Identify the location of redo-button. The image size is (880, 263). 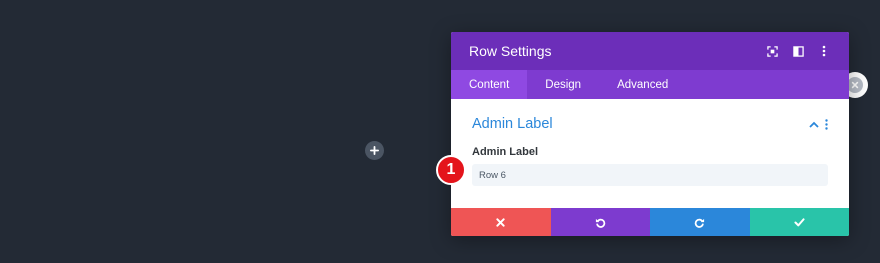
(700, 222).